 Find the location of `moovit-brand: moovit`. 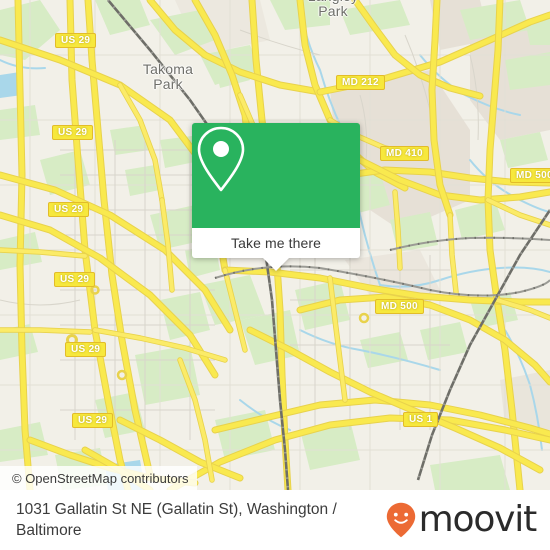

moovit-brand: moovit is located at coordinates (462, 519).